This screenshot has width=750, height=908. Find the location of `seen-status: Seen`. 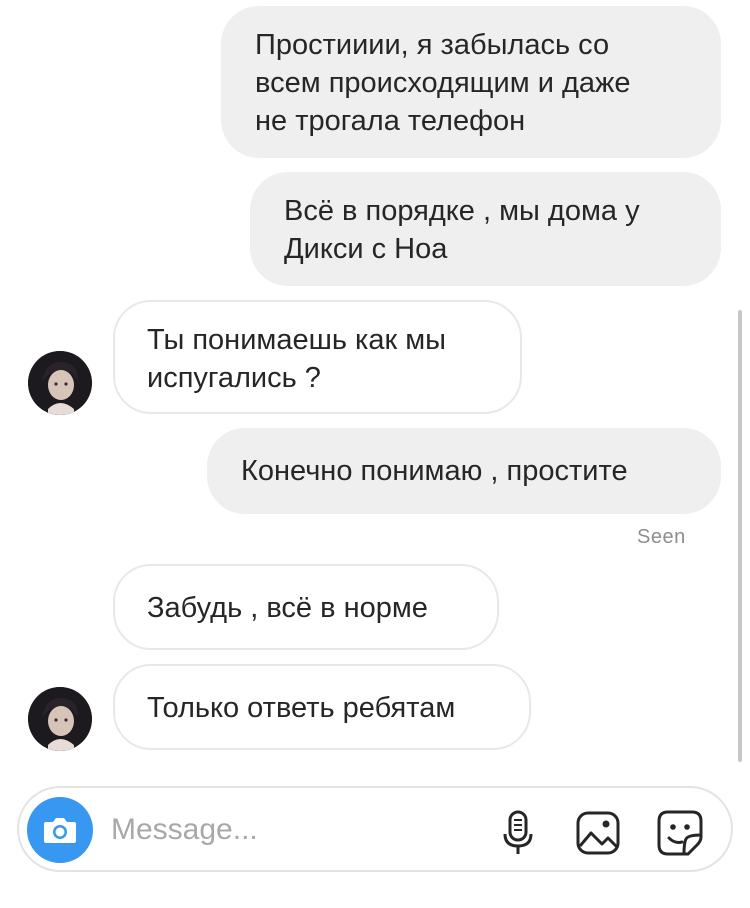

seen-status: Seen is located at coordinates (661, 537).